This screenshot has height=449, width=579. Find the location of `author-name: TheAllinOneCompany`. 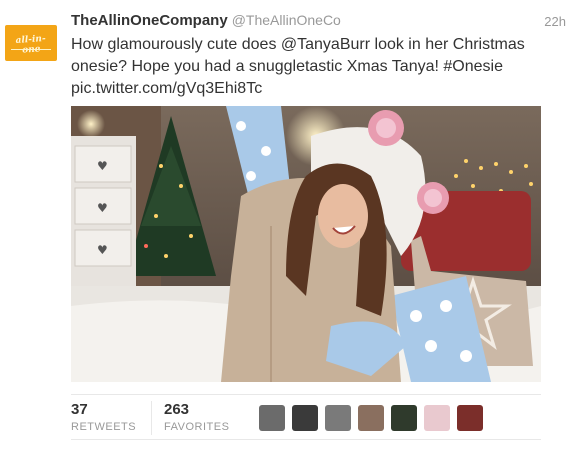

author-name: TheAllinOneCompany is located at coordinates (149, 20).